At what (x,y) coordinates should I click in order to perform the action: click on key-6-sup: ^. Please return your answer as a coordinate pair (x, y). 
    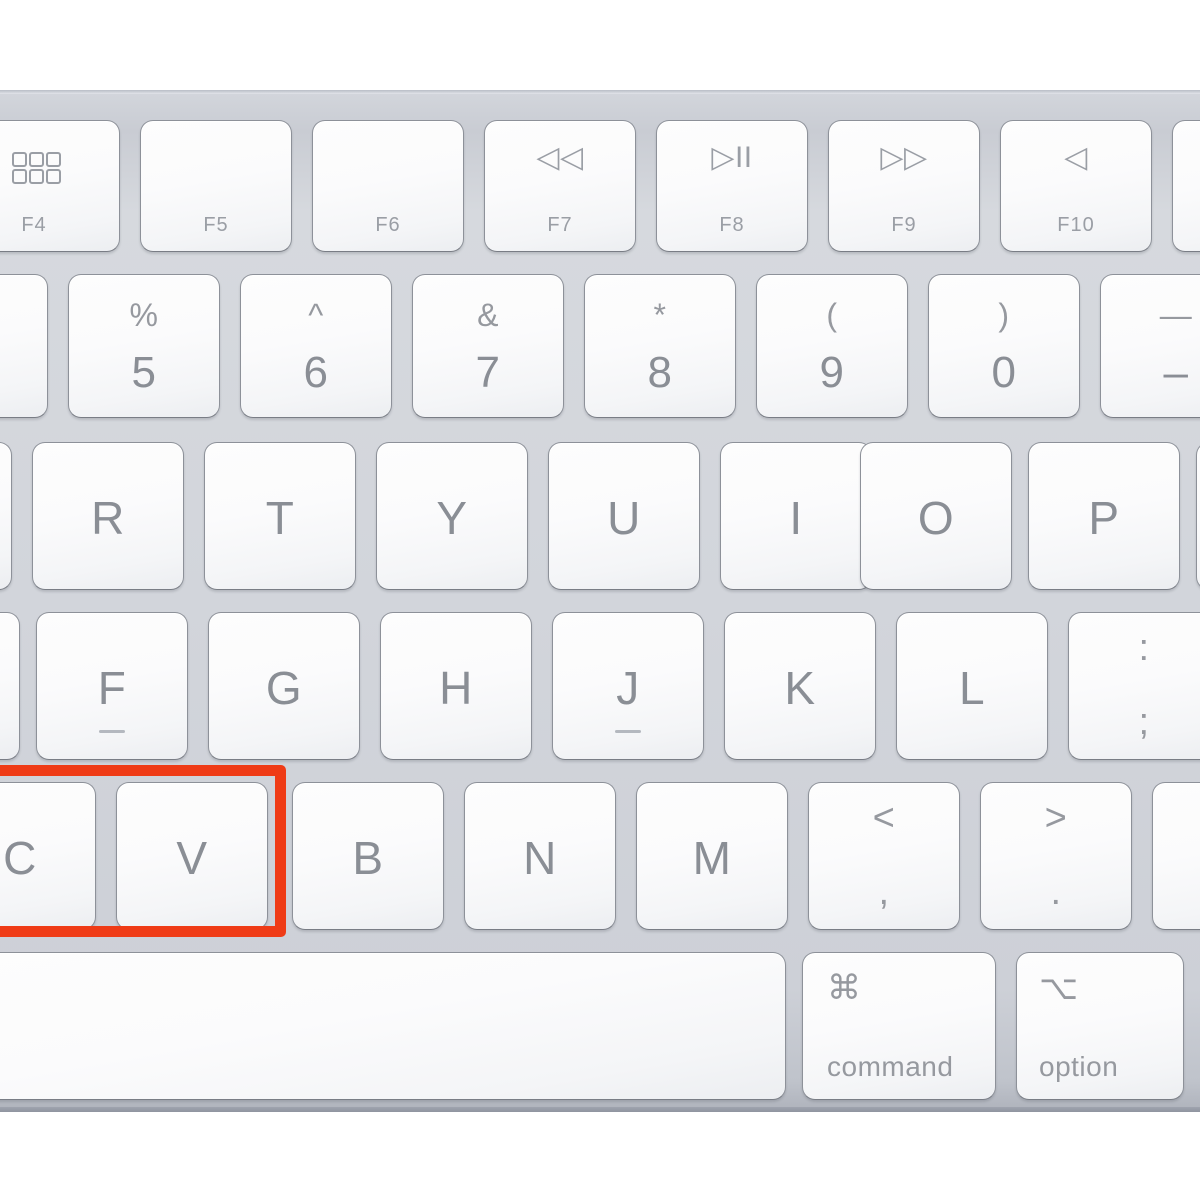
    Looking at the image, I should click on (316, 315).